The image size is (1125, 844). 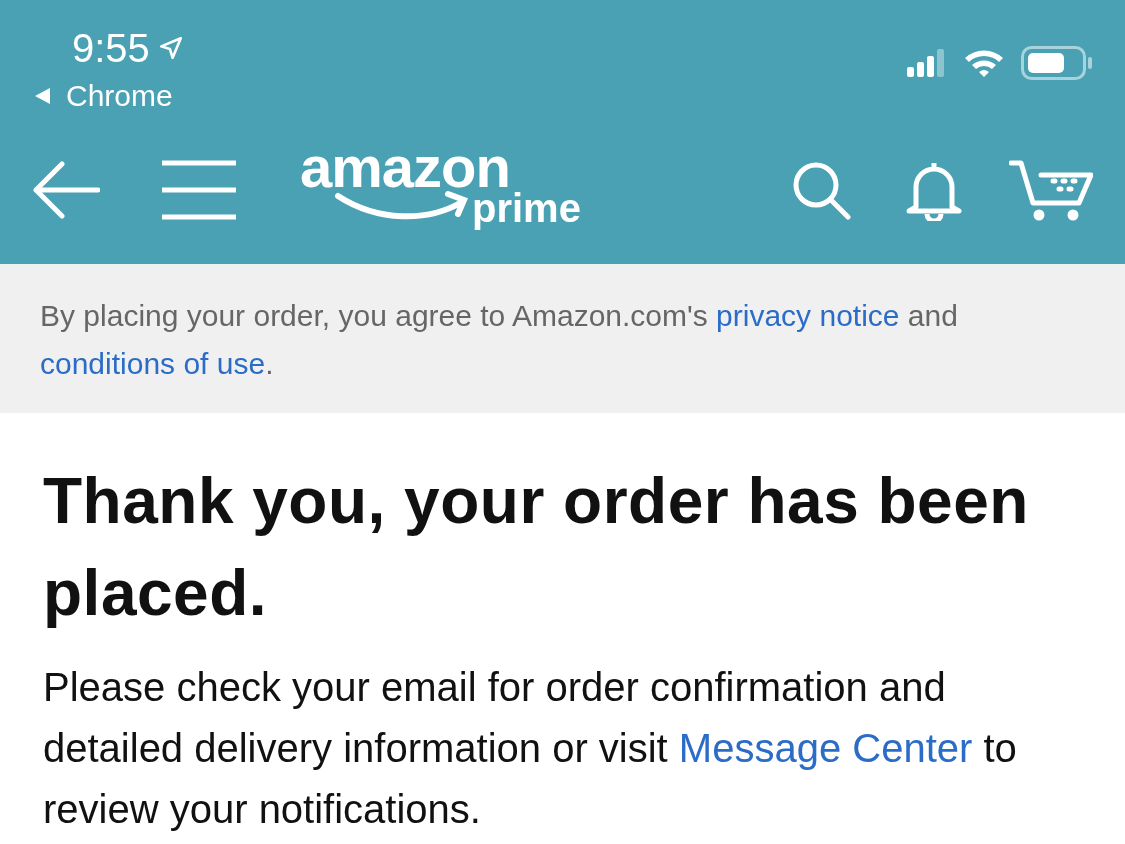 What do you see at coordinates (170, 48) in the screenshot?
I see `location-arrow-icon` at bounding box center [170, 48].